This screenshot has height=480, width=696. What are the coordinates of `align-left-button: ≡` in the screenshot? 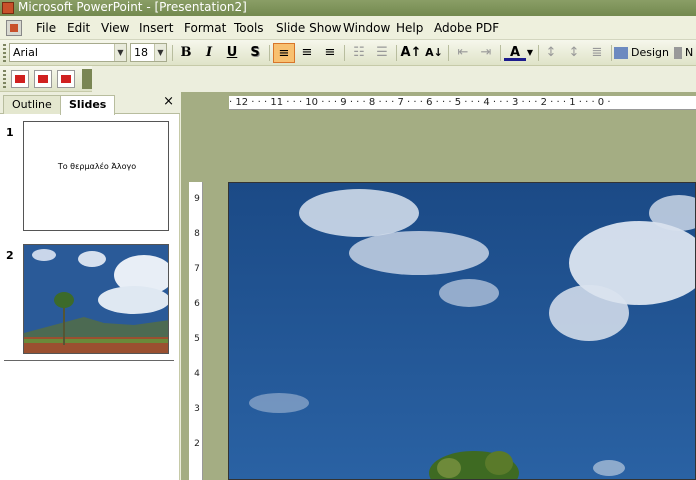 It's located at (284, 53).